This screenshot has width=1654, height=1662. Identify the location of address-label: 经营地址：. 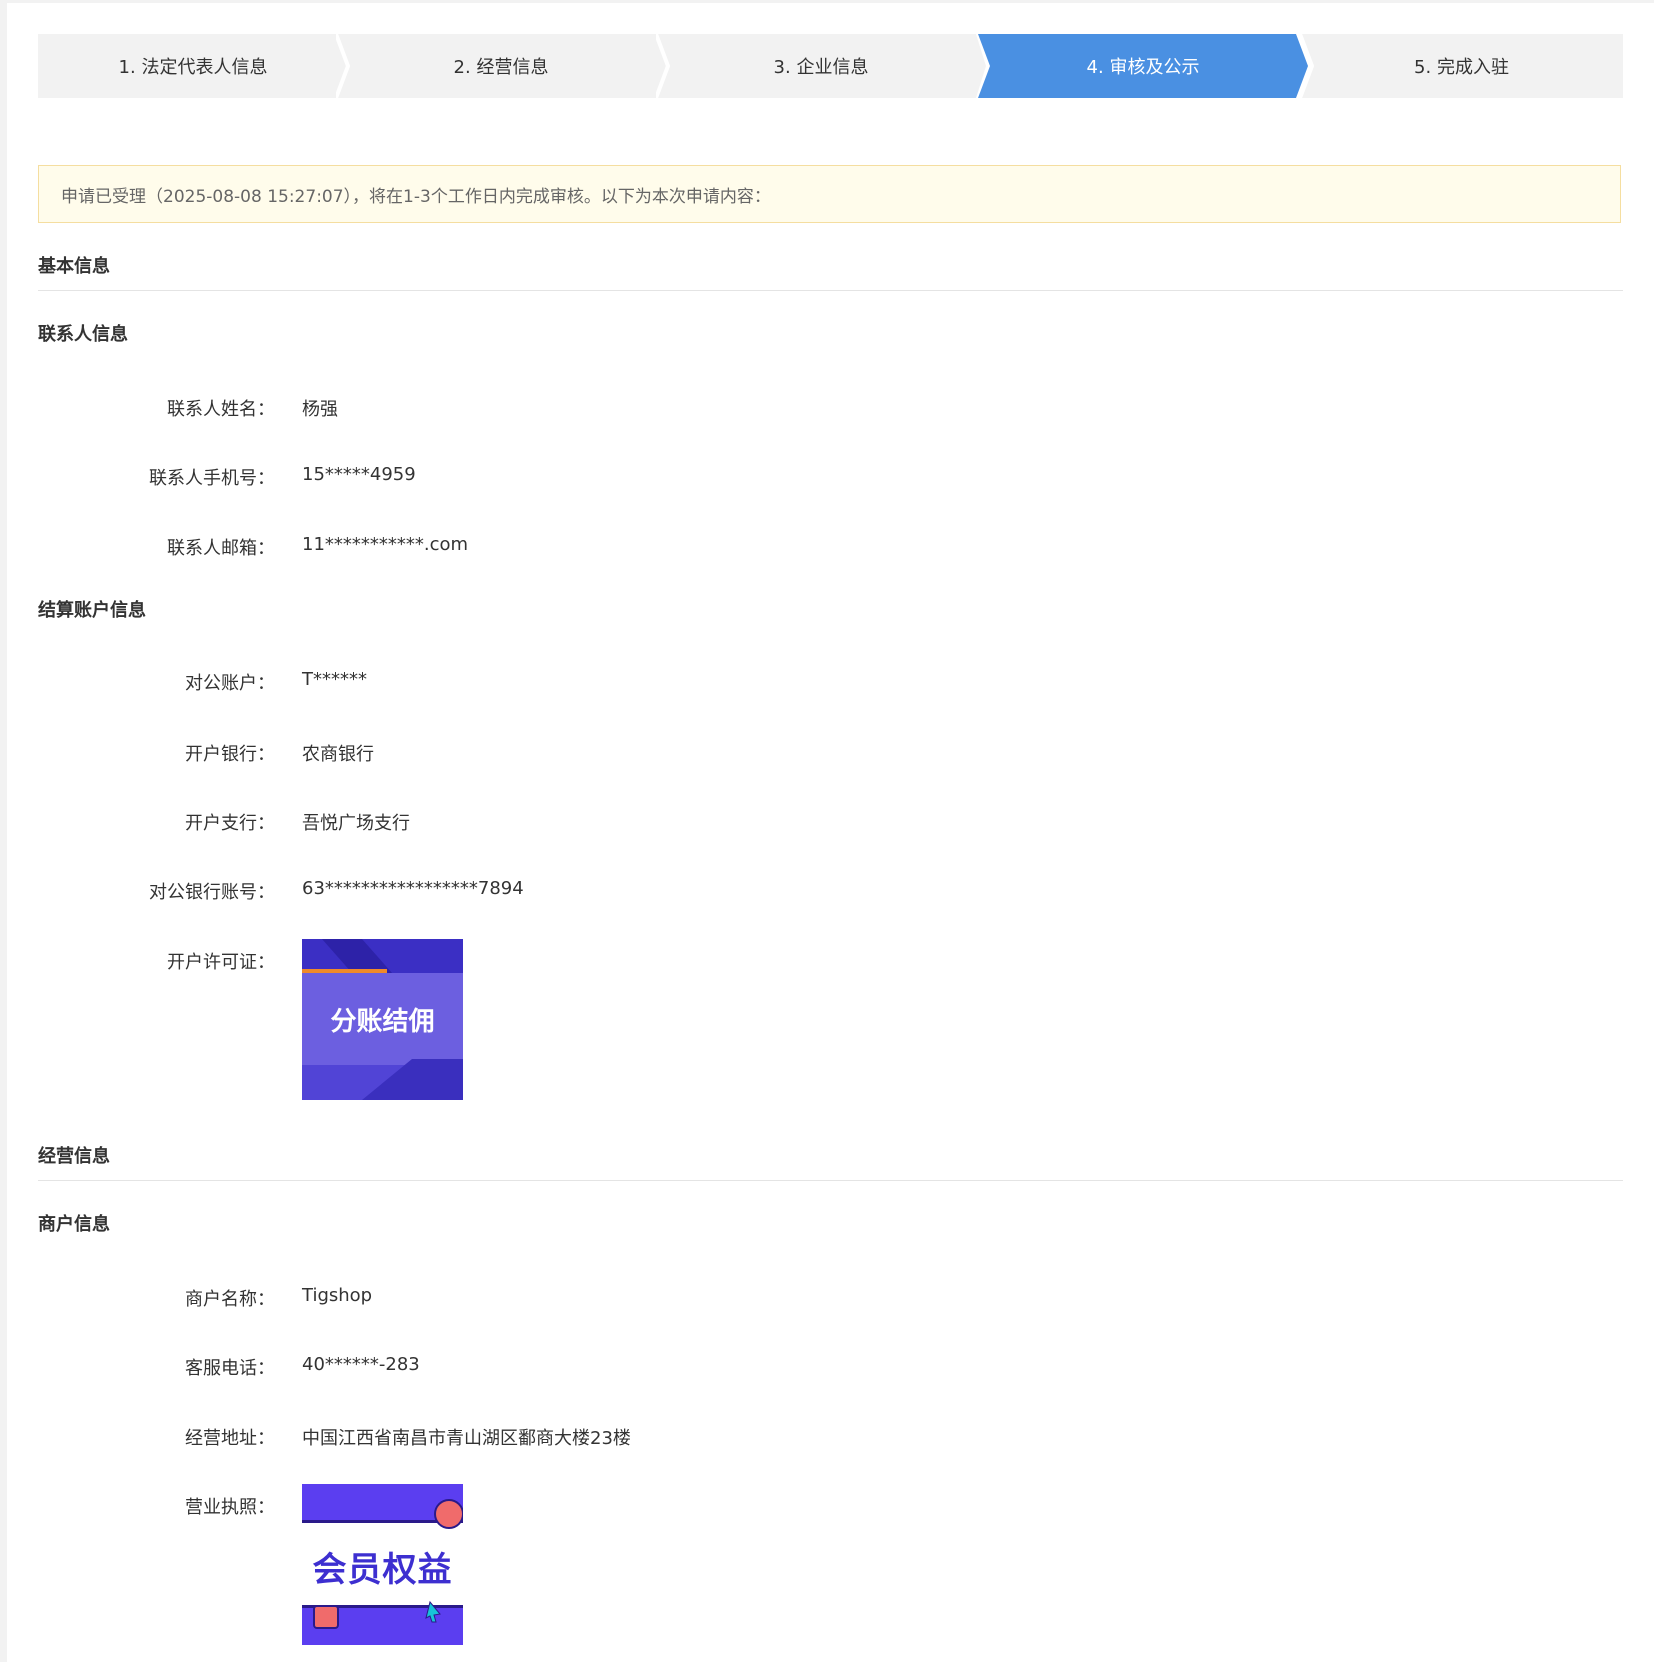
(230, 1438).